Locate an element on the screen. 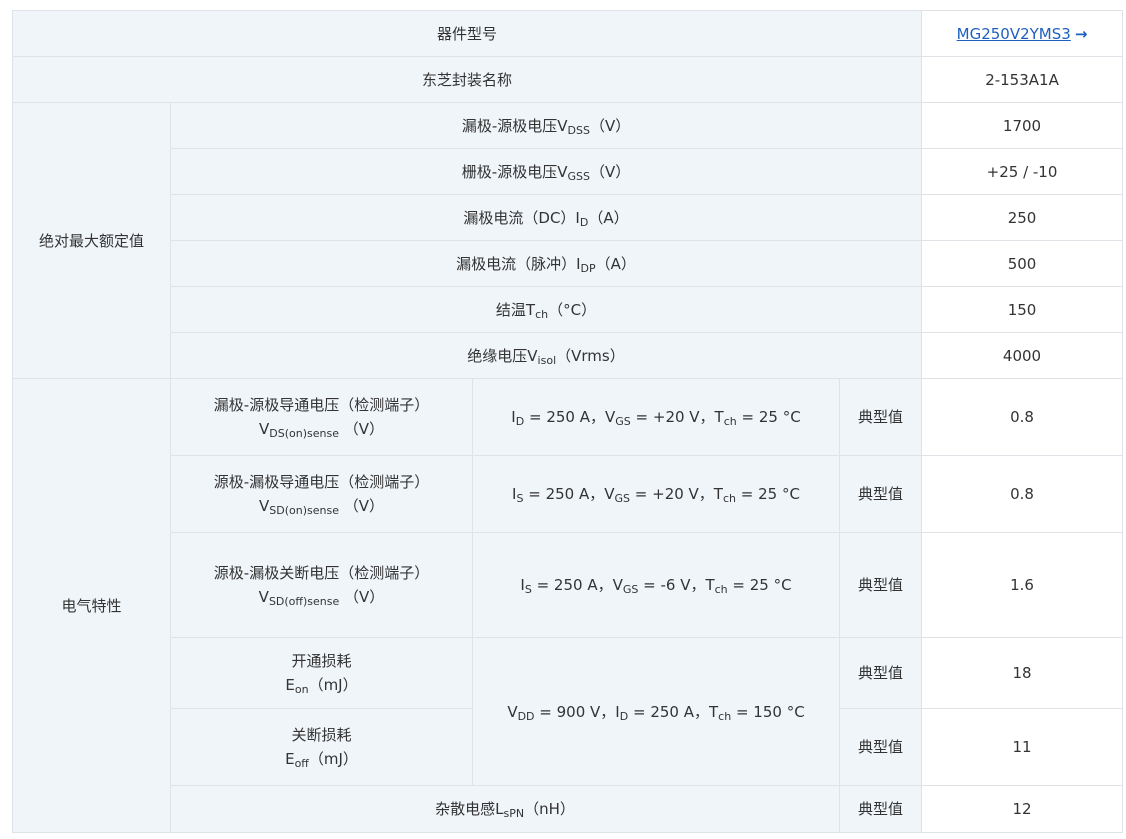 Image resolution: width=1126 pixels, height=839 pixels. abs-max-group-label: 绝对最大额定值 is located at coordinates (91, 240).